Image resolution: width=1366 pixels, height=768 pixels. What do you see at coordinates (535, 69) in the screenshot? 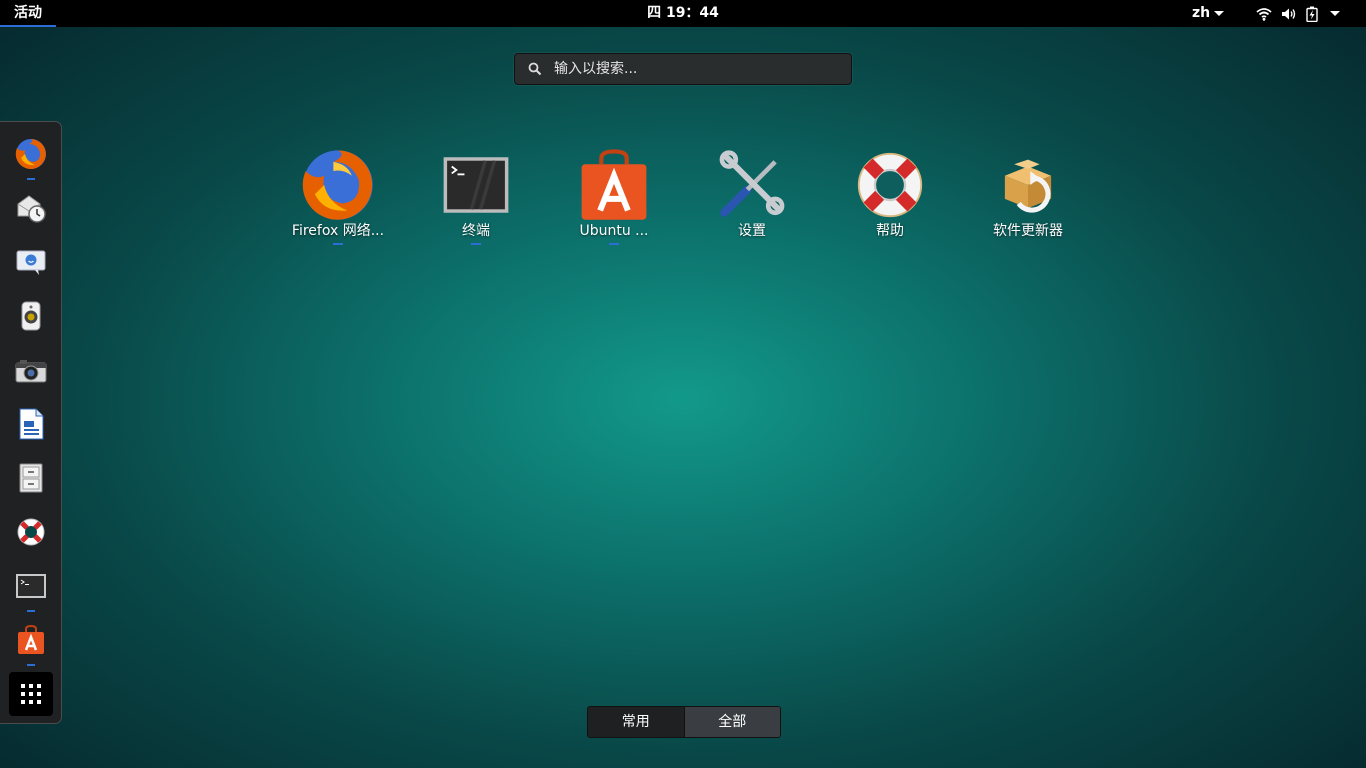
I see `search-icon` at bounding box center [535, 69].